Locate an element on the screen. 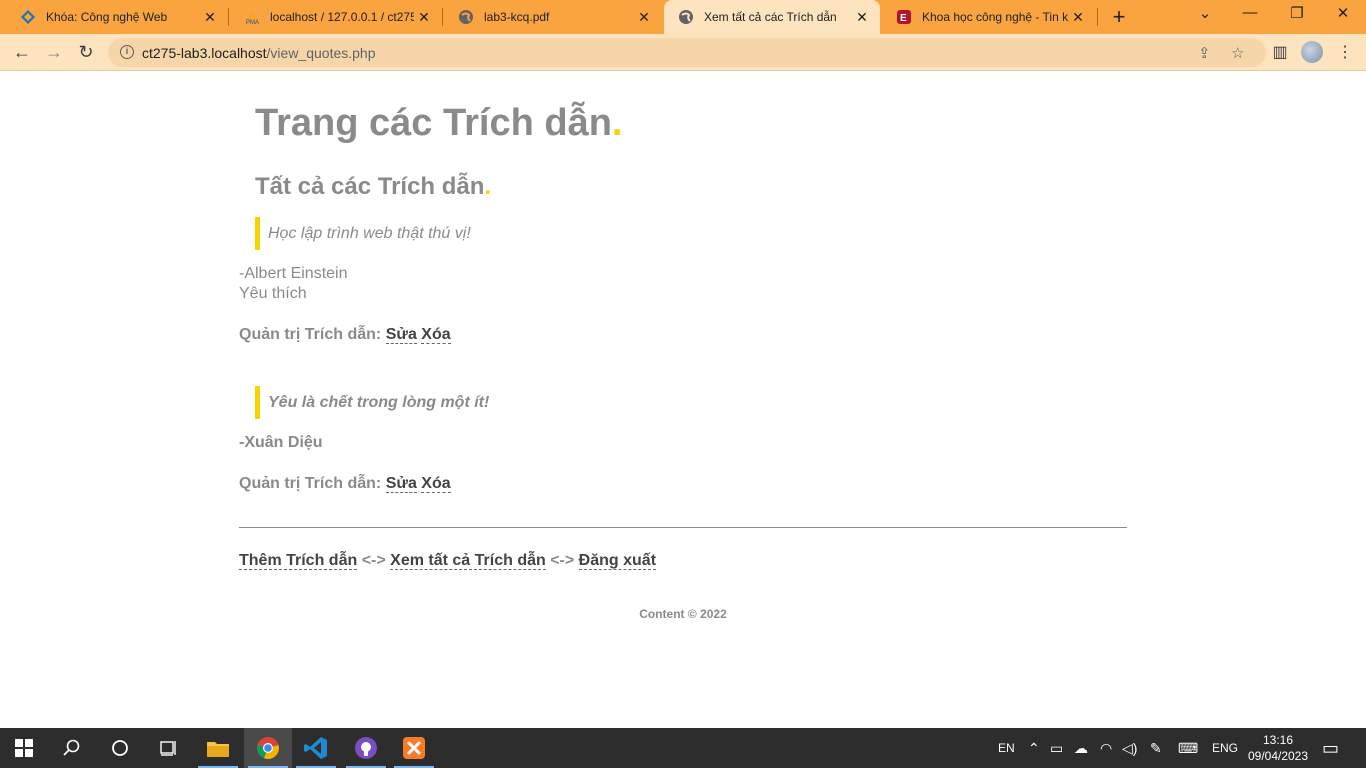 The height and width of the screenshot is (768, 1366). tab-phpmyadmin: PMA localhost / 127.0.0.1 / ct275_l ✕ is located at coordinates (336, 17).